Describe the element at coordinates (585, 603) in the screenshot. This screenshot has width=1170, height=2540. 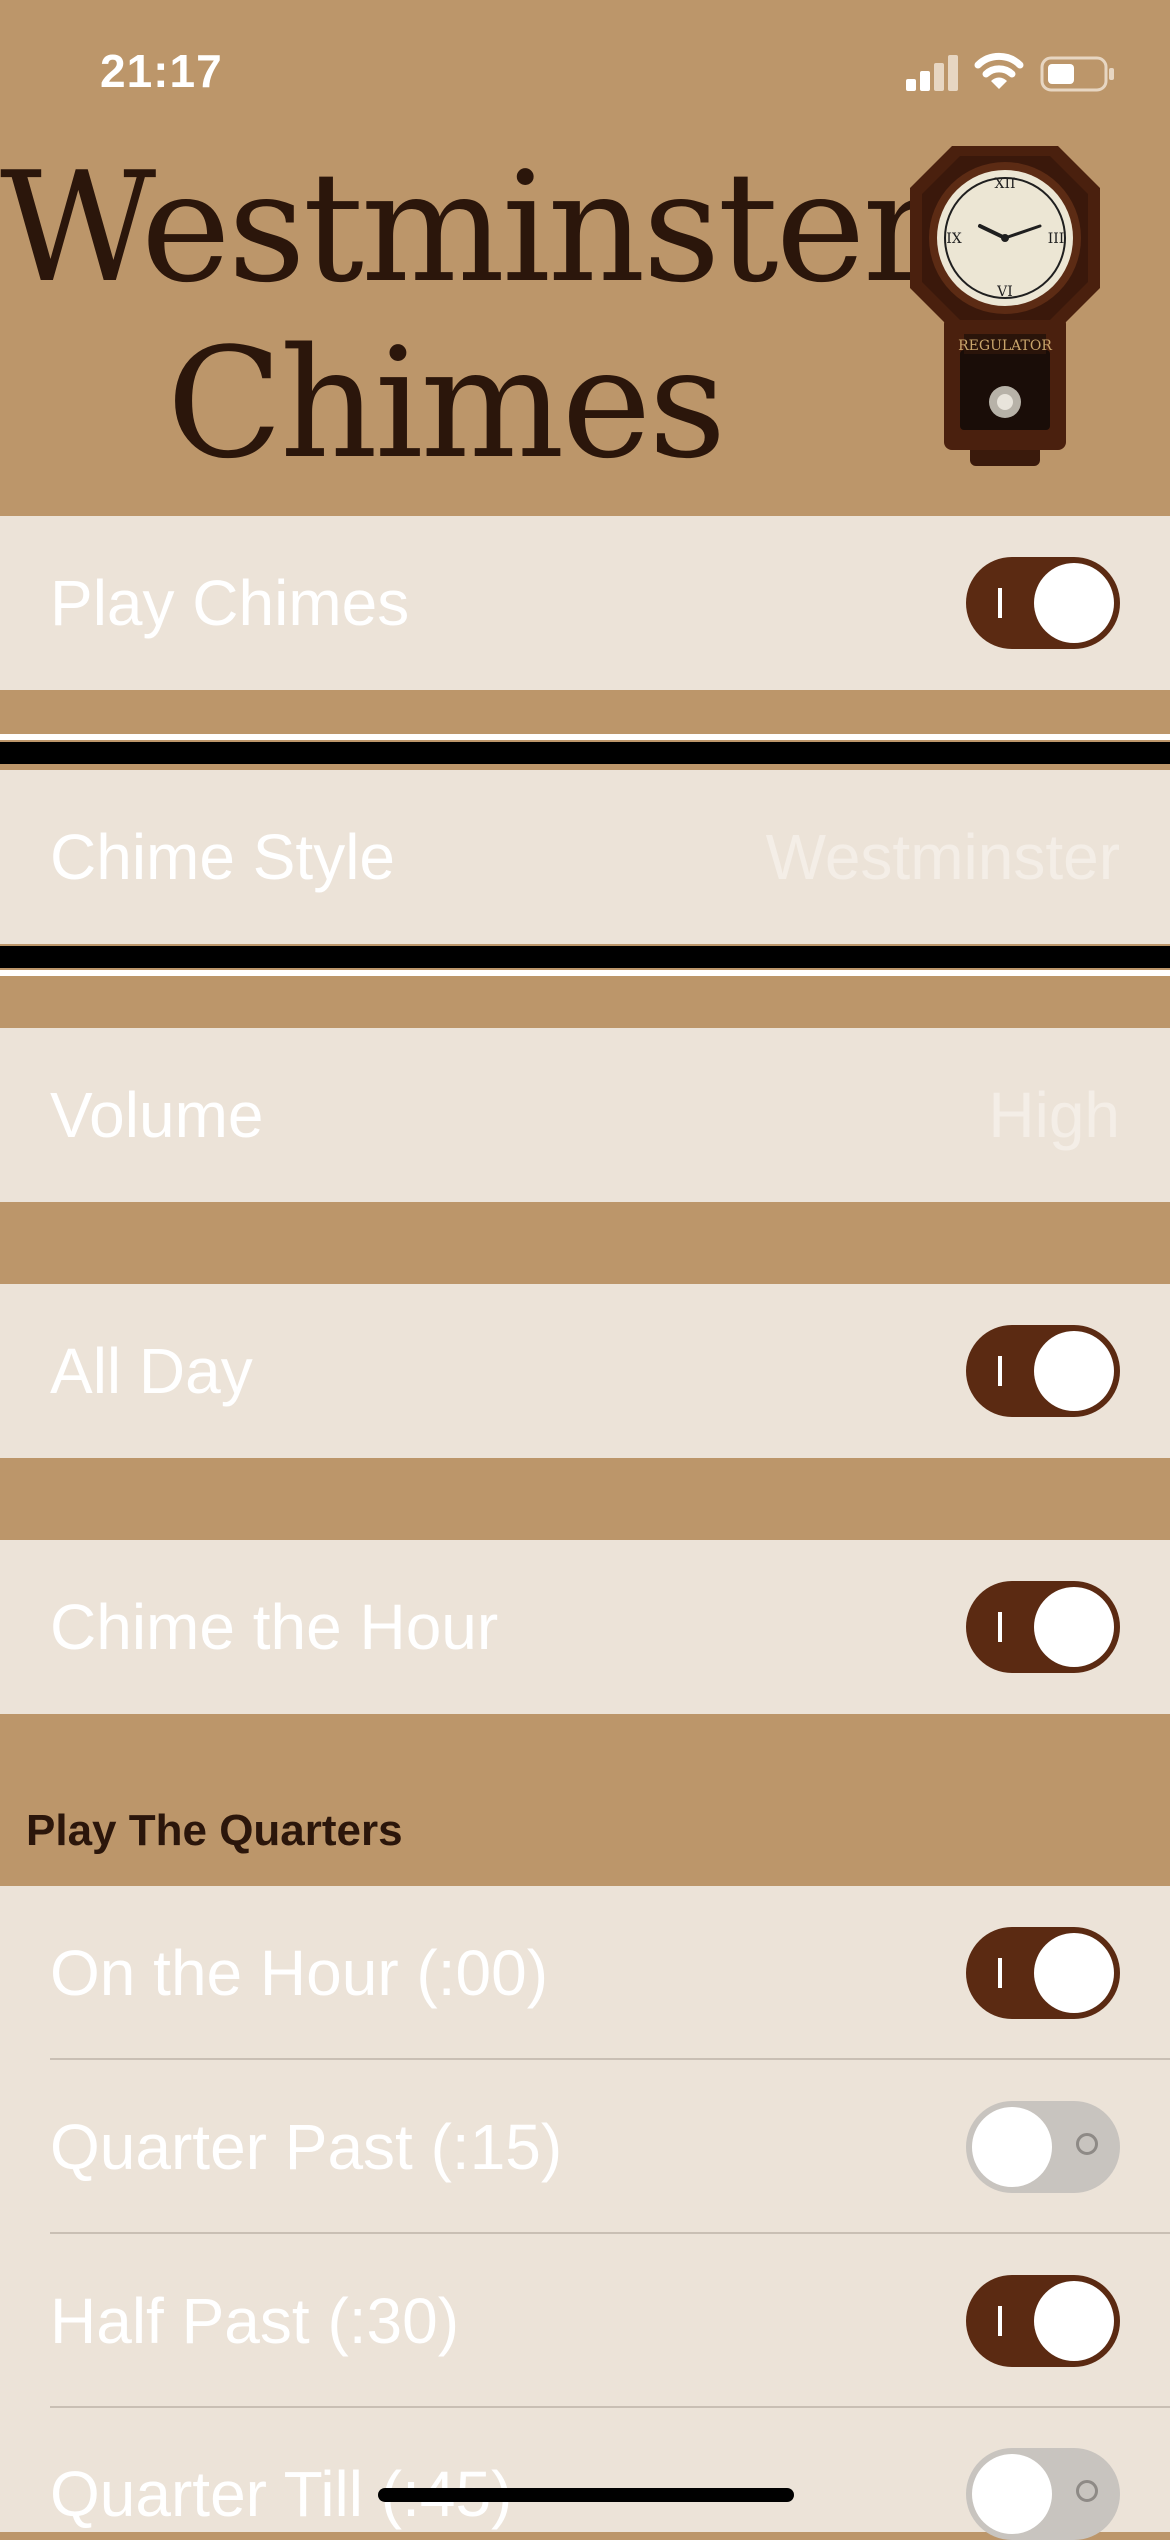
I see `play-chimes-row: Play Chimes` at that location.